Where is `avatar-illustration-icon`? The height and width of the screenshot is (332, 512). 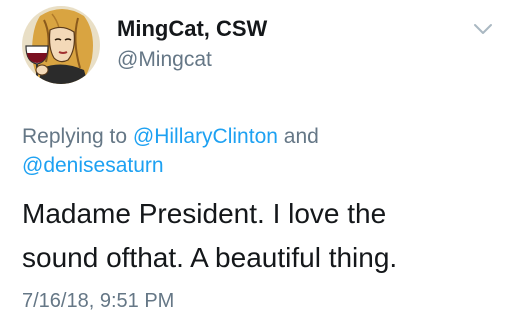 avatar-illustration-icon is located at coordinates (61, 45).